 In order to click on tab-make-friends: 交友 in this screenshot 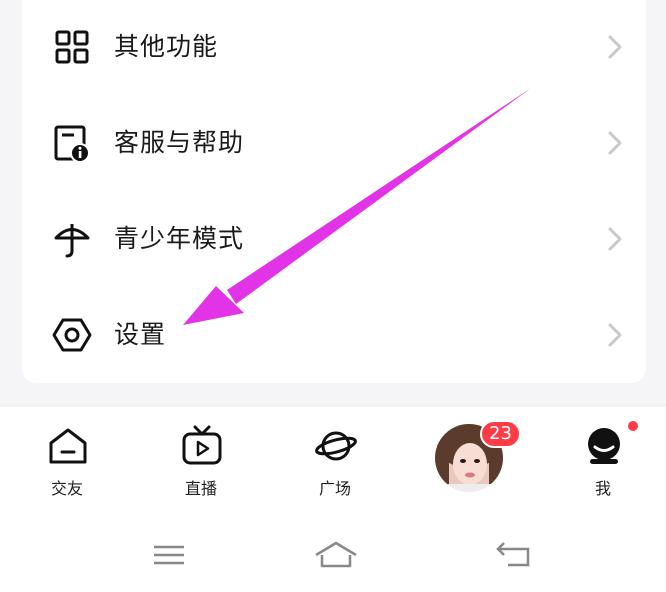, I will do `click(67, 456)`.